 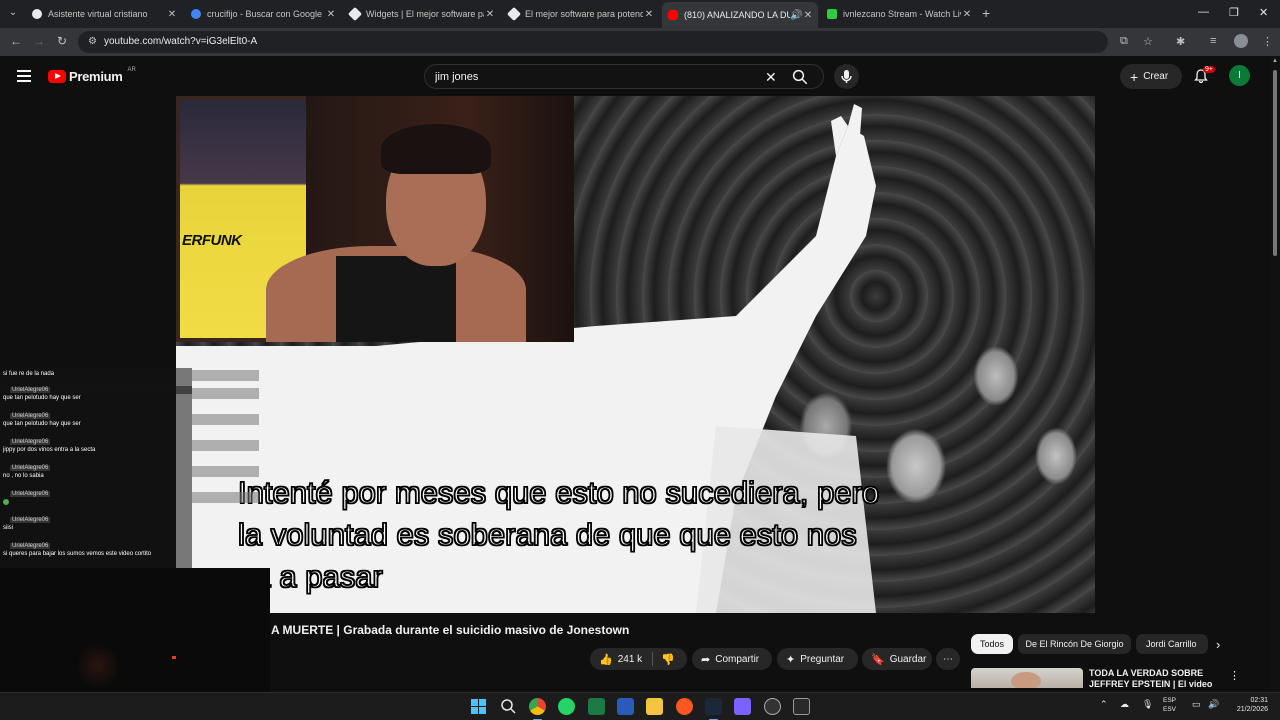 I want to click on profile-avatar, so click(x=1241, y=41).